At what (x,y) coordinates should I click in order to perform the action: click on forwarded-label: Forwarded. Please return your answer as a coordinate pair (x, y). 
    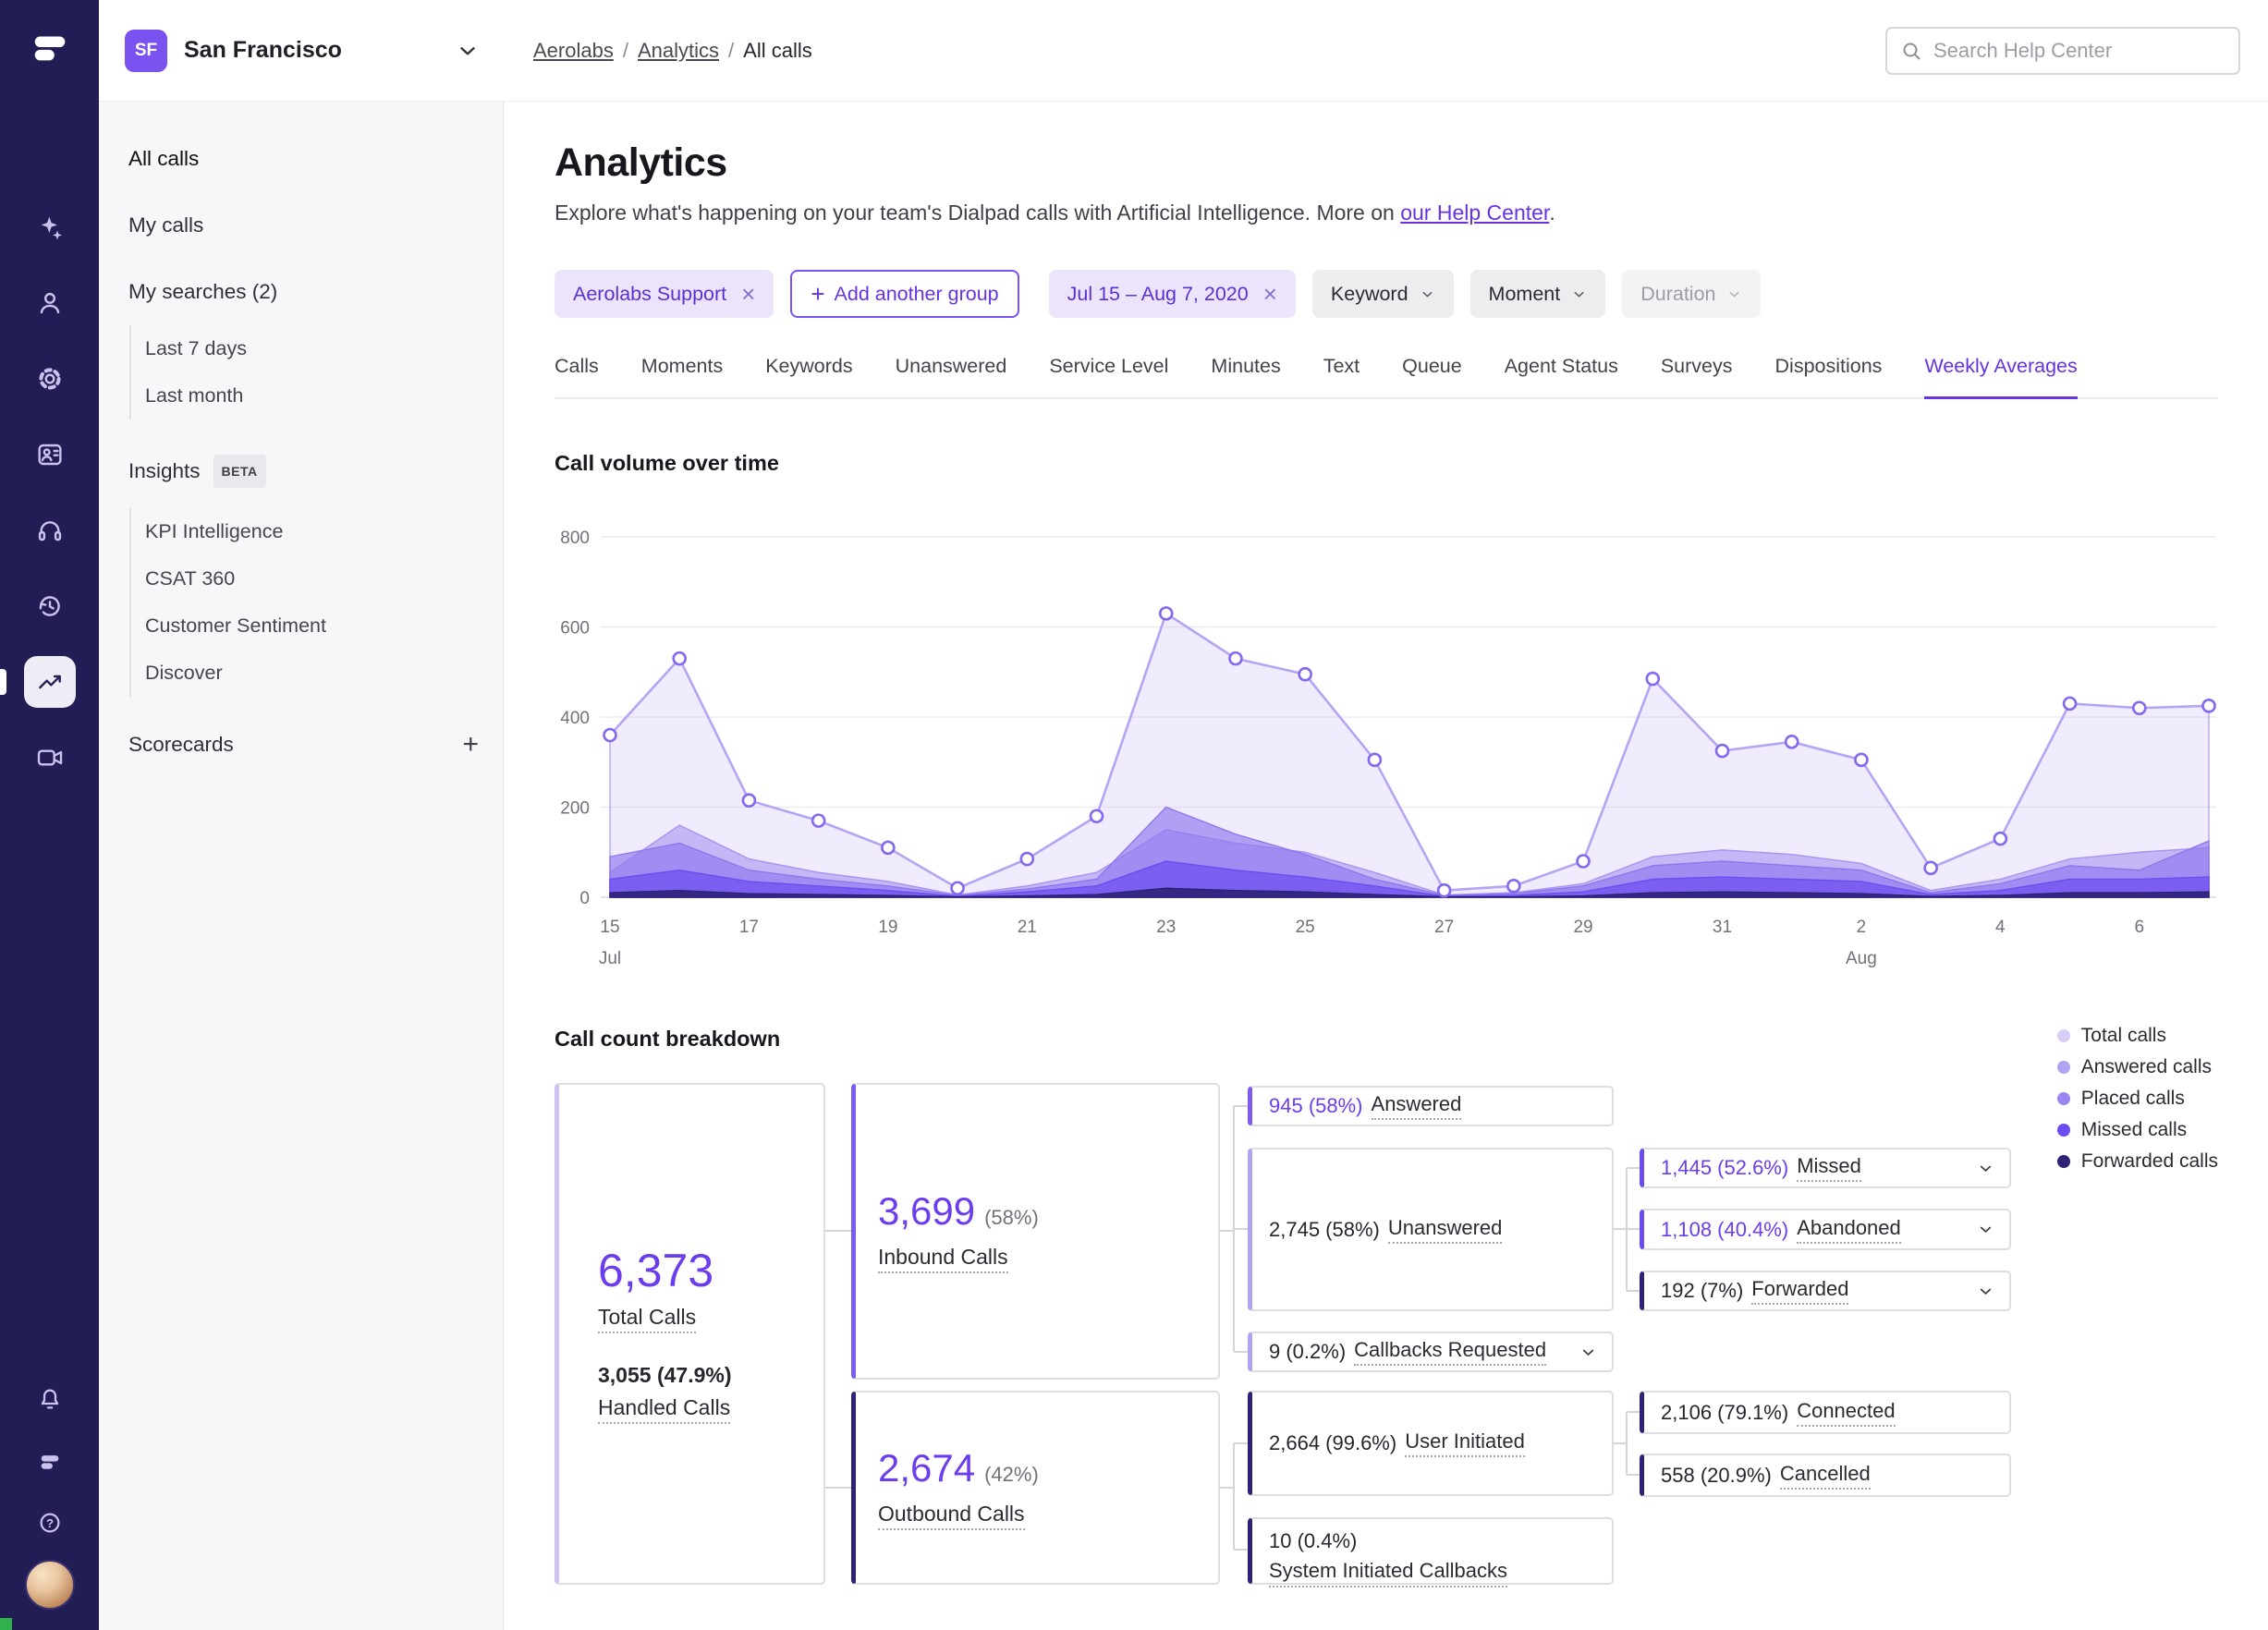
    Looking at the image, I should click on (1800, 1291).